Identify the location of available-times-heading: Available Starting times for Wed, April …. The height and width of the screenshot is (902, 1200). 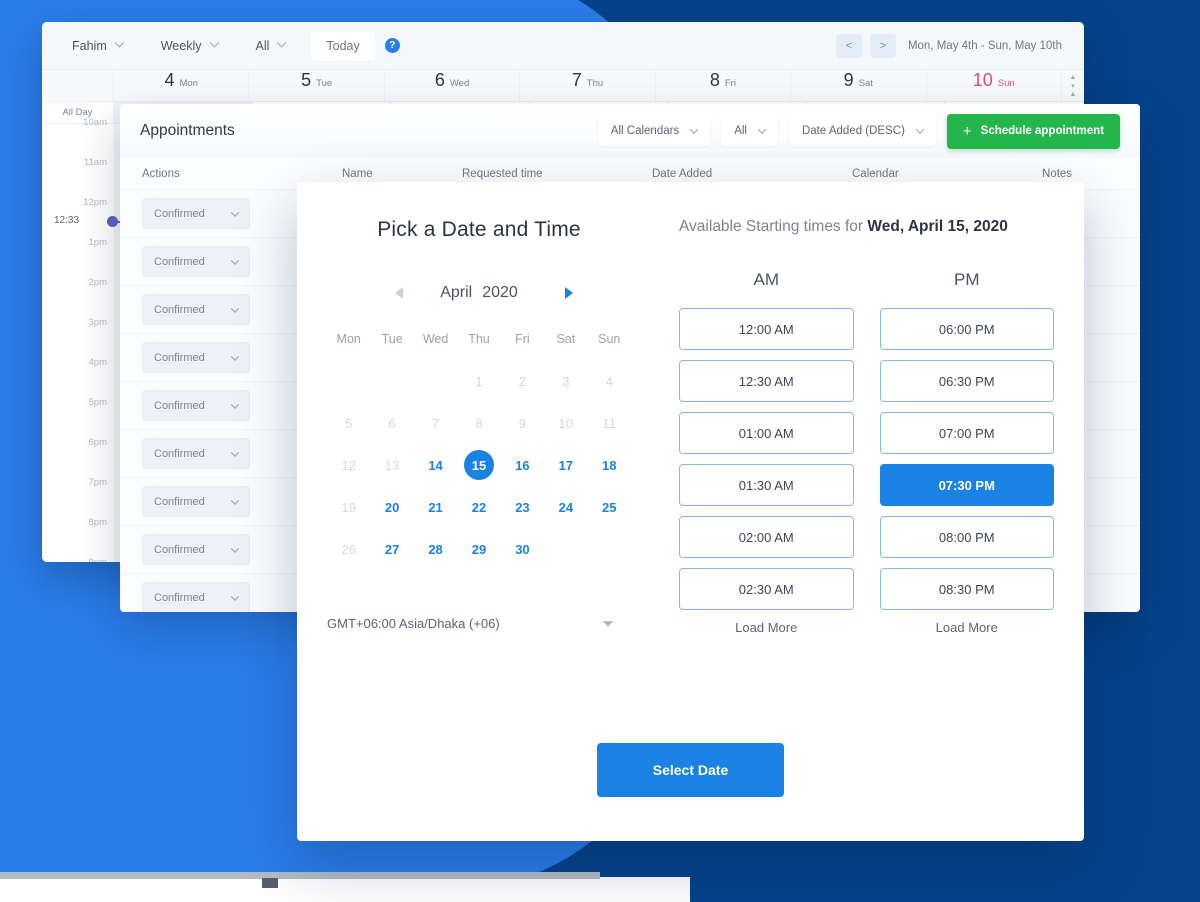
(862, 227).